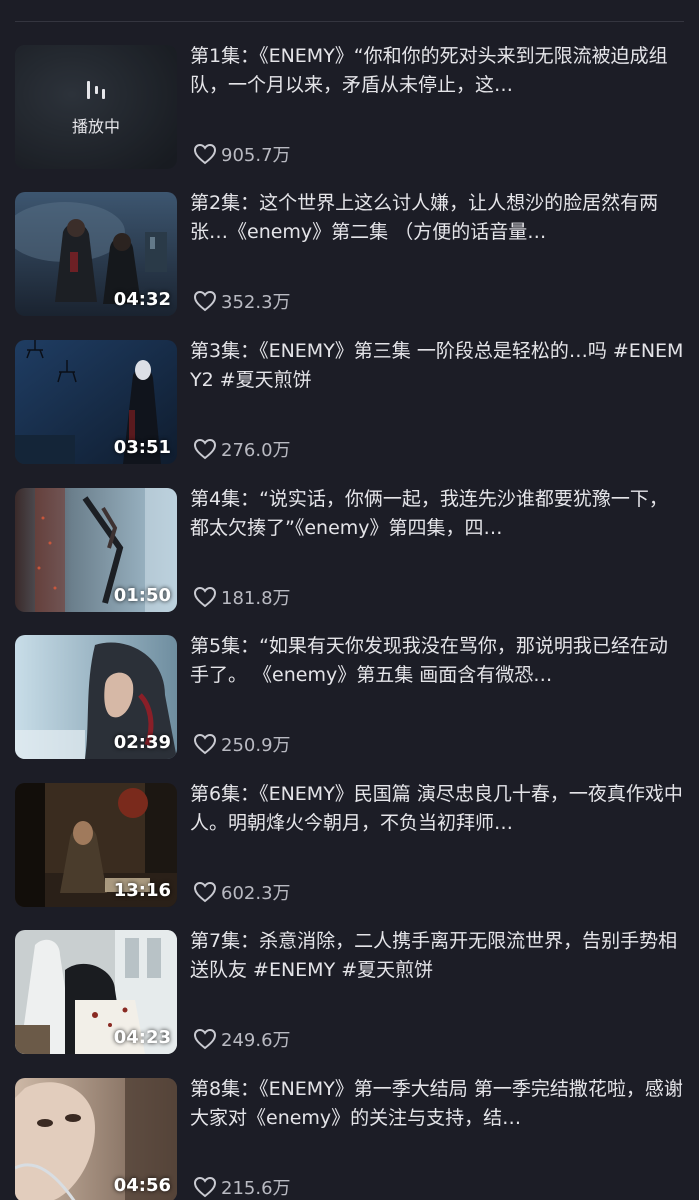 This screenshot has width=699, height=1200. I want to click on like-button: 249.6万, so click(242, 1039).